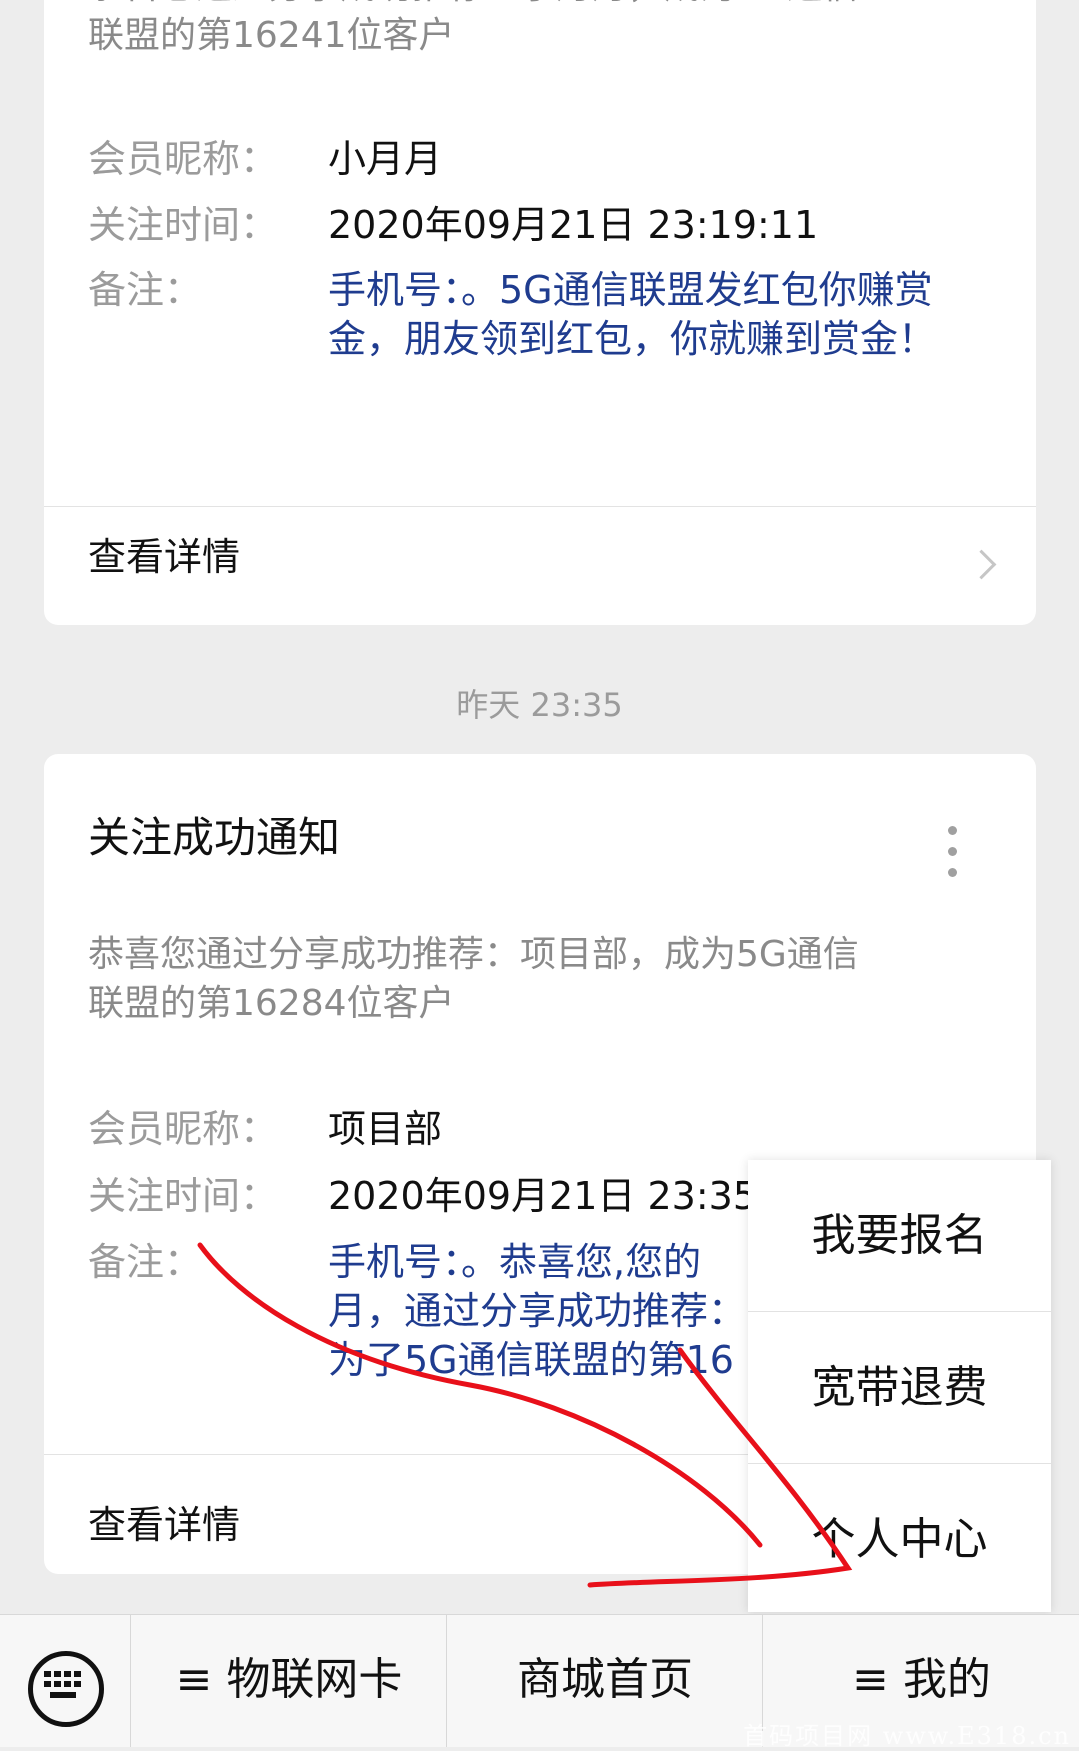  I want to click on nickname-value: 小月月, so click(385, 159).